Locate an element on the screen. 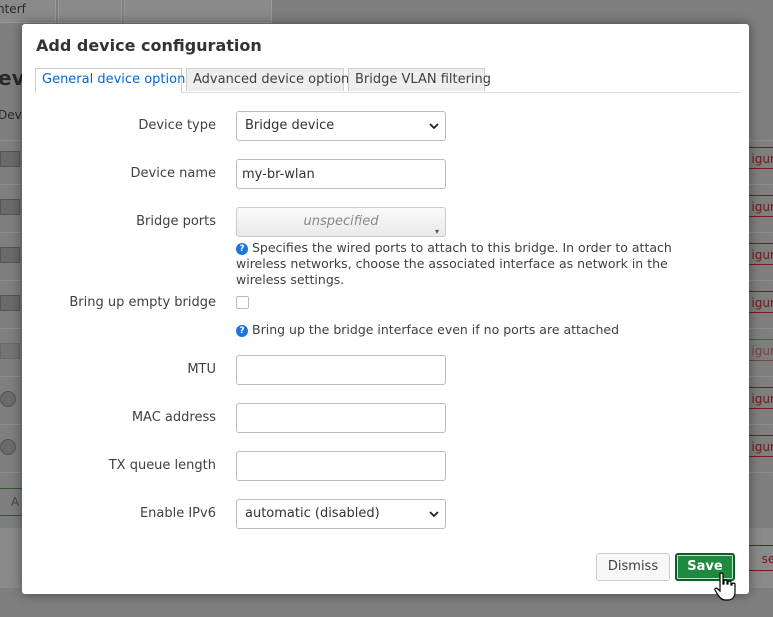  dismiss-button: Dismiss is located at coordinates (633, 567).